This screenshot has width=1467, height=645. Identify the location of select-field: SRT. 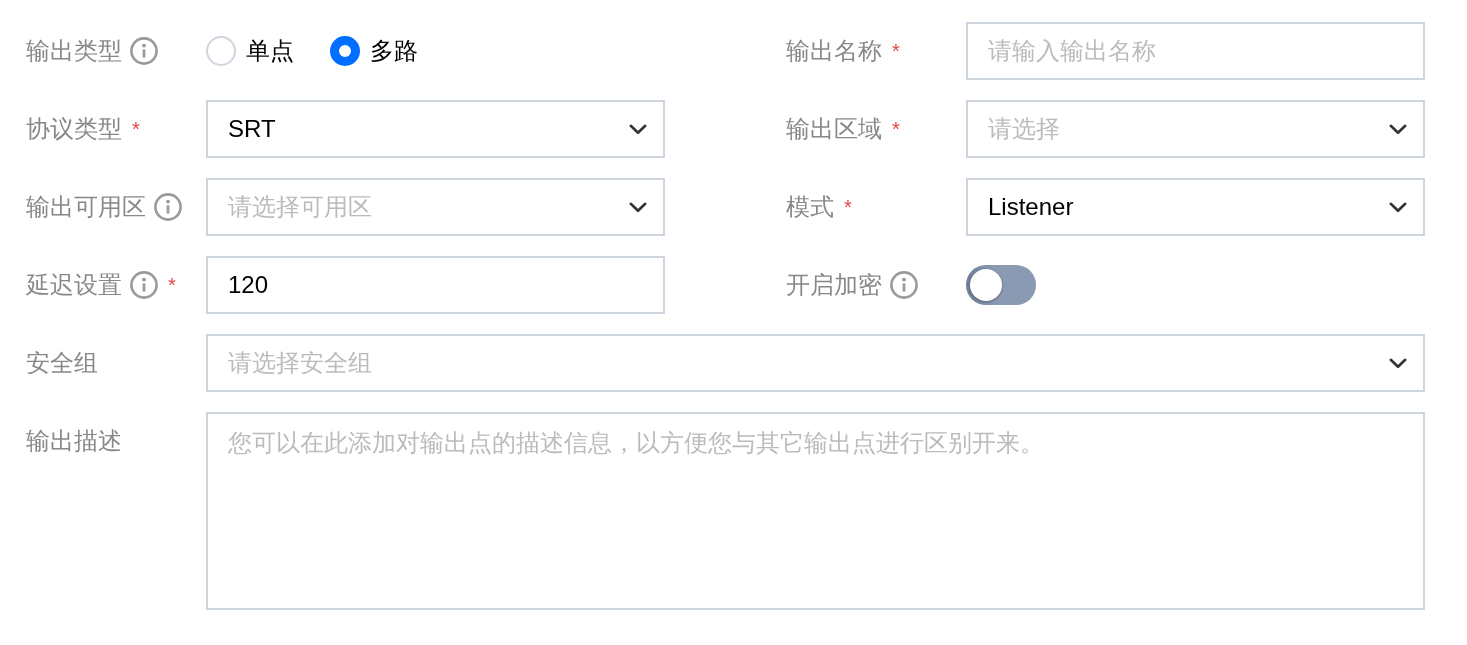
(435, 129).